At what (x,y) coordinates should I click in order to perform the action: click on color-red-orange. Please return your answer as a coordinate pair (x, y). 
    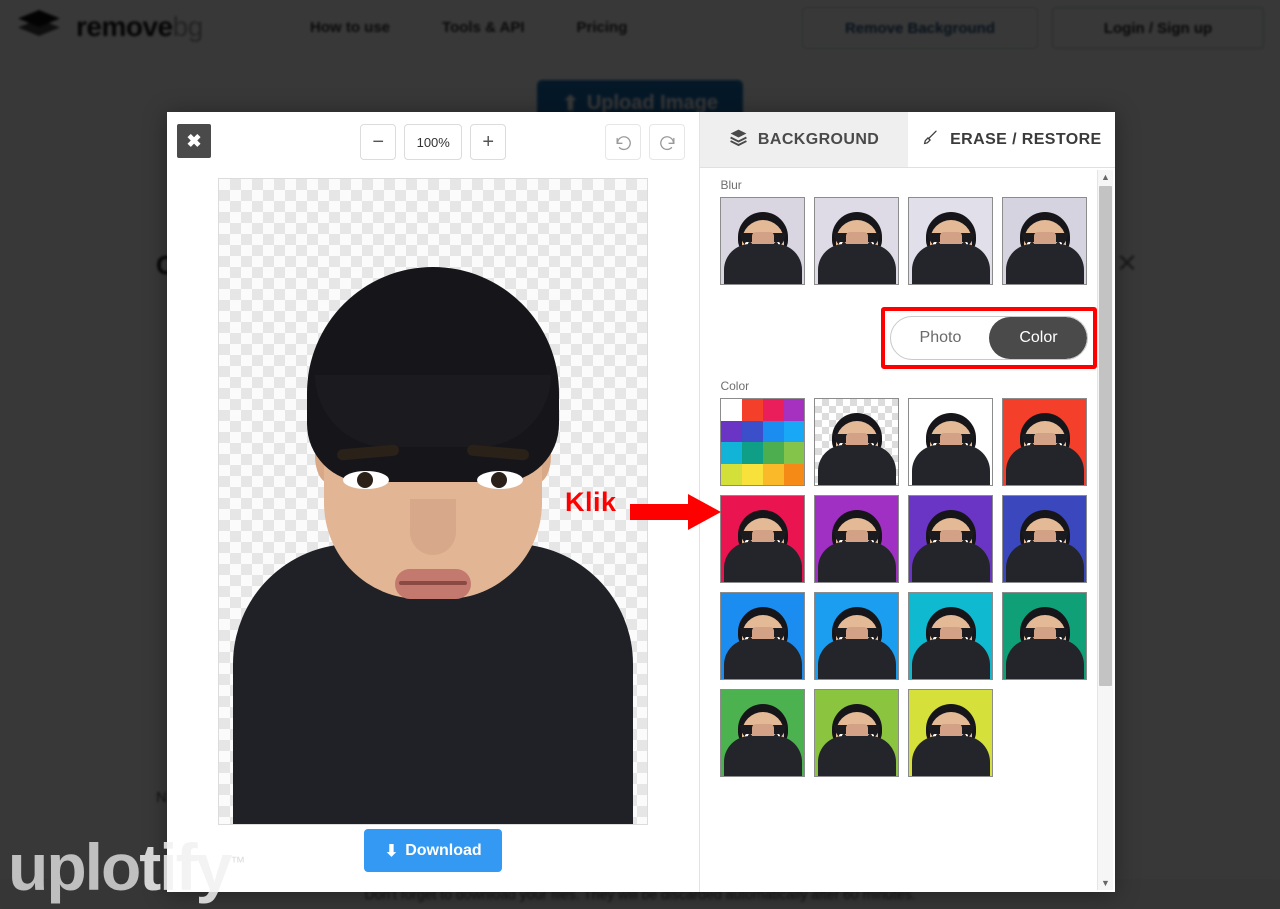
    Looking at the image, I should click on (1045, 442).